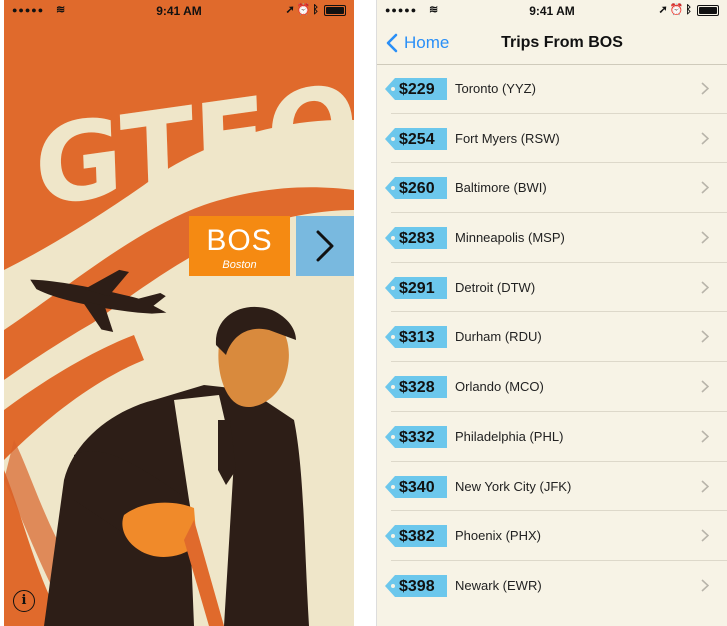  I want to click on trip-price: $340, so click(417, 487).